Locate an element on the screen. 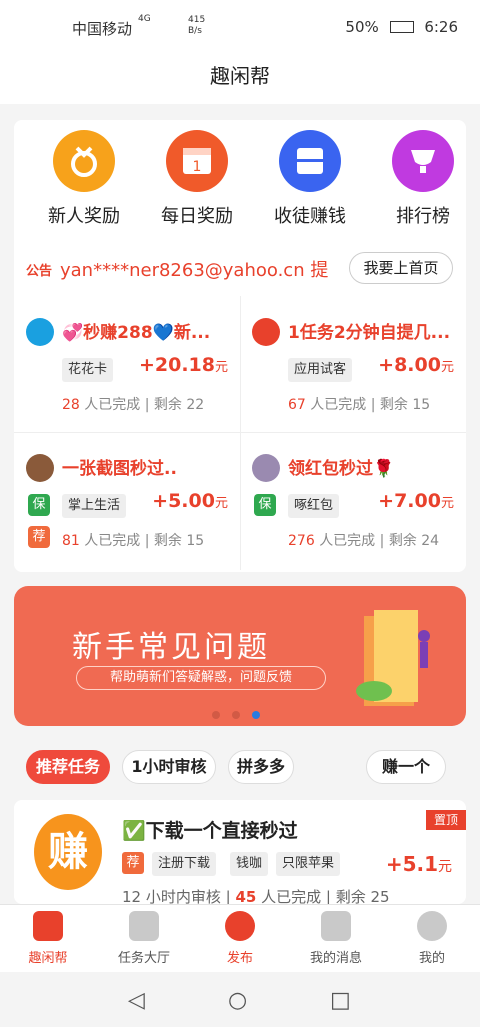 Image resolution: width=480 pixels, height=1027 pixels. svg-text: 1 is located at coordinates (197, 167).